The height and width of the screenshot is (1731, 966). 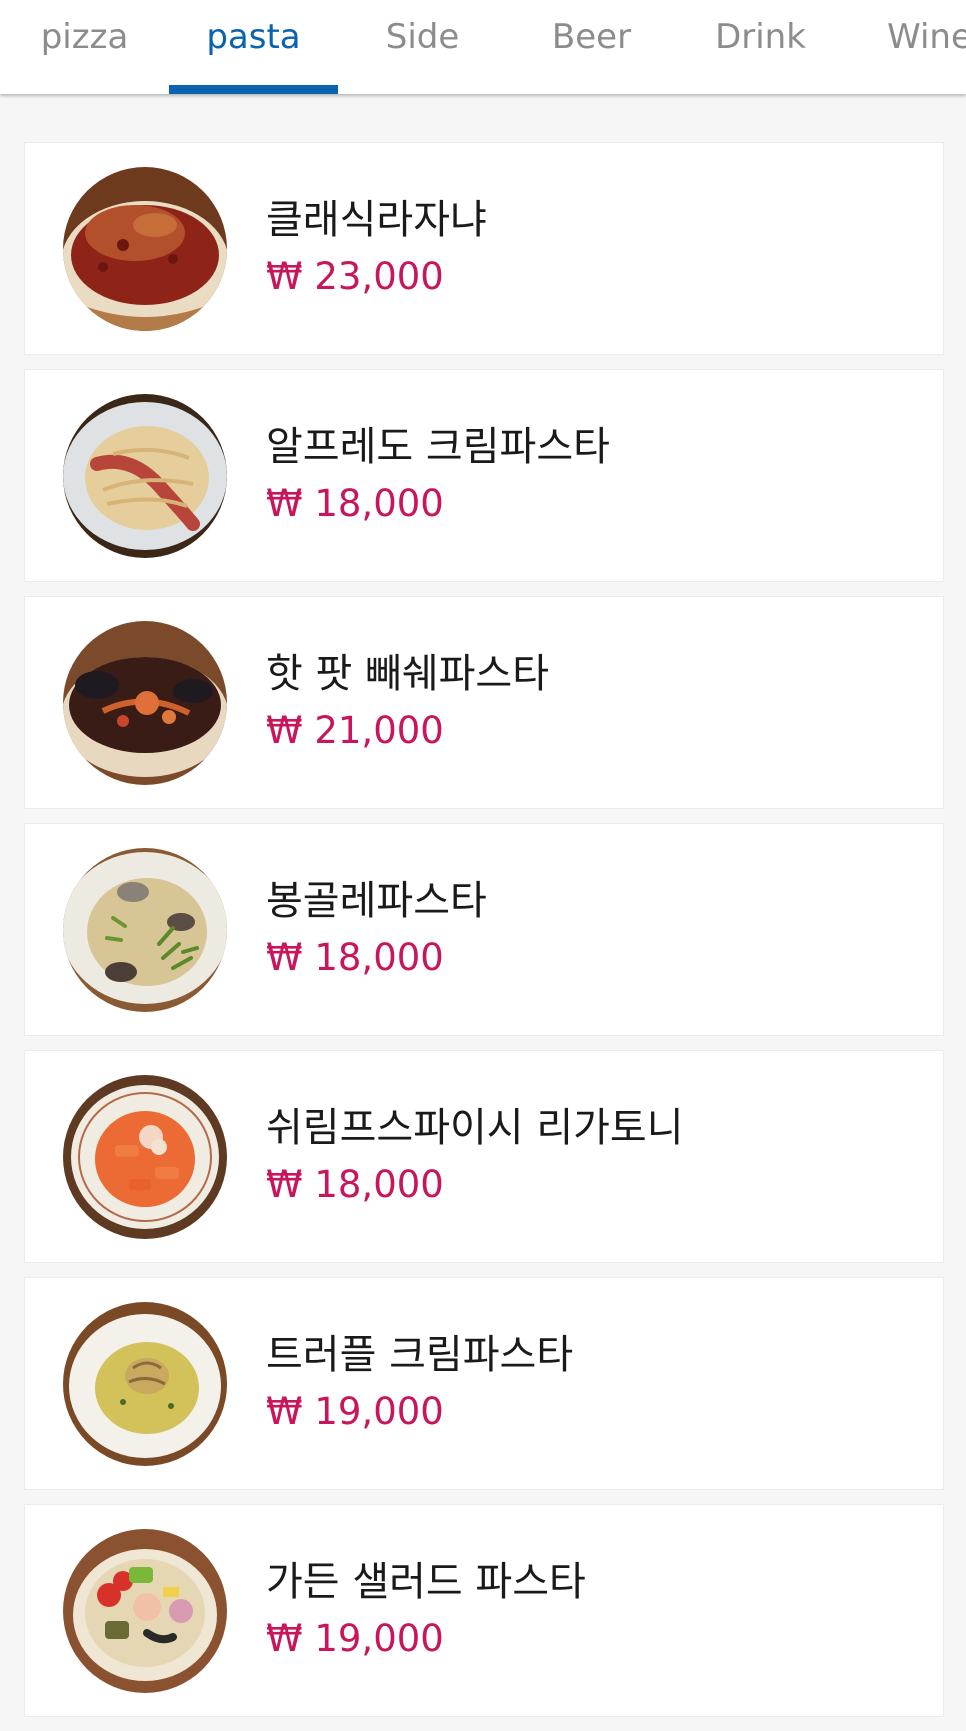 What do you see at coordinates (145, 476) in the screenshot?
I see `alfredo-pasta-image` at bounding box center [145, 476].